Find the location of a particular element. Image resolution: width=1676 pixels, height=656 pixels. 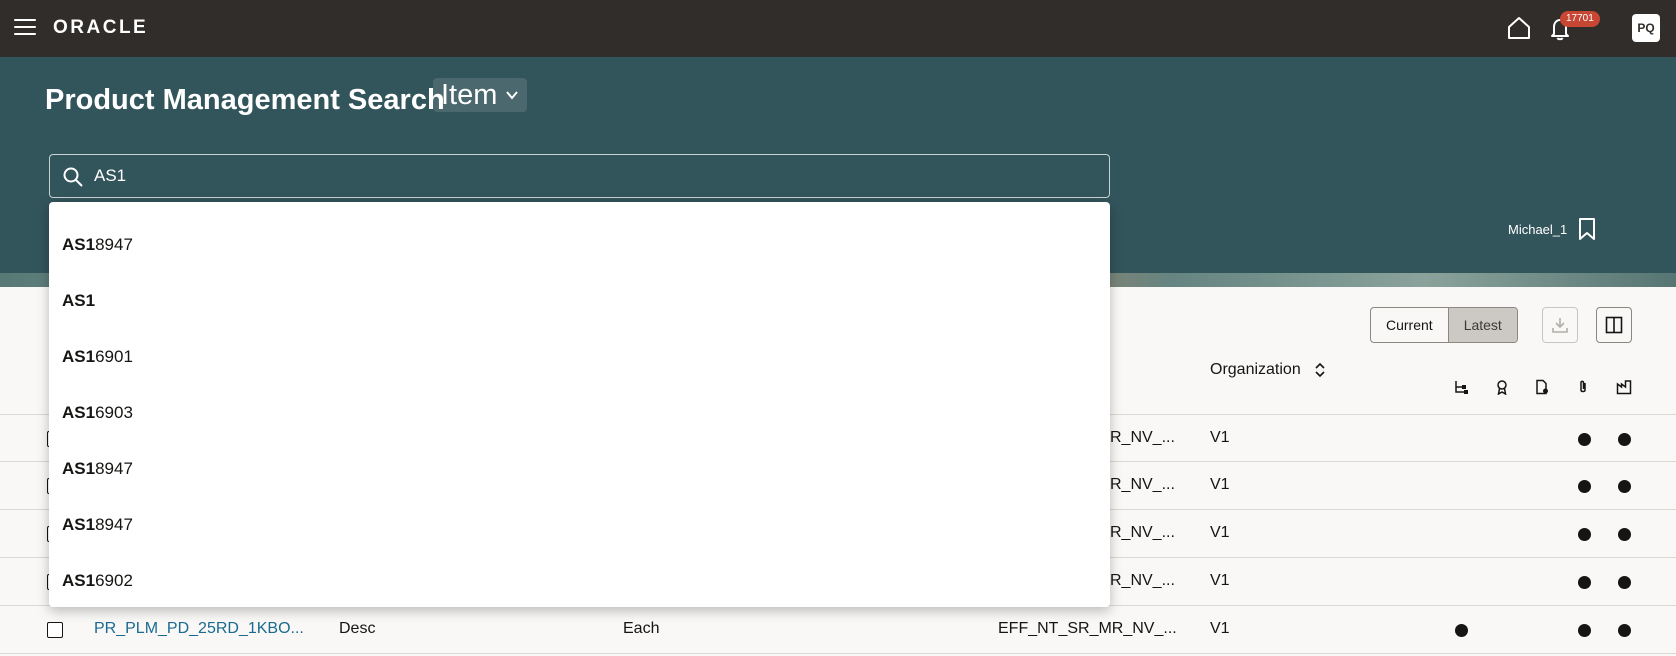

version-toggle: Current Latest is located at coordinates (1444, 325).